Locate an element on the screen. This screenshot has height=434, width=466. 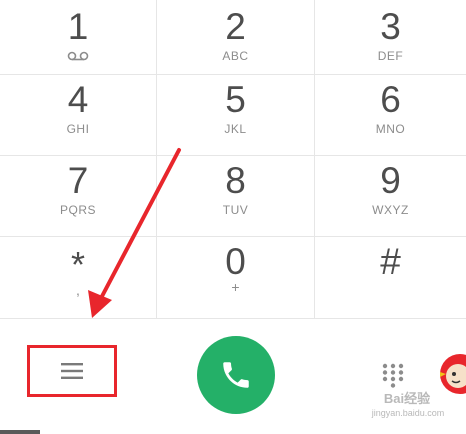
key-hash: # is located at coordinates (390, 277).